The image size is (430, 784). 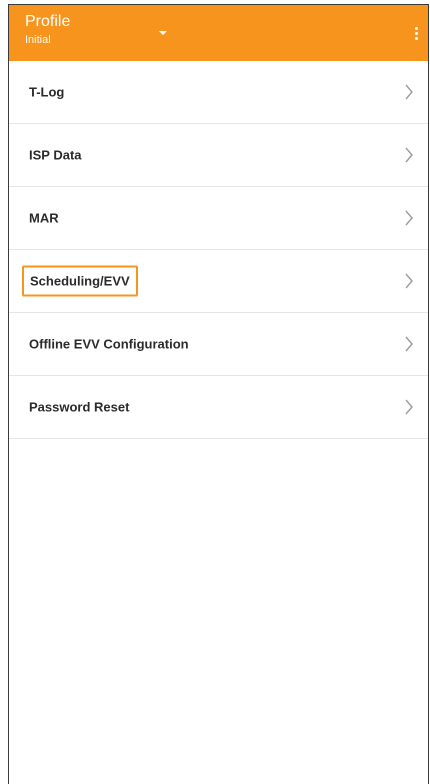 What do you see at coordinates (218, 155) in the screenshot?
I see `menu-item-isp-data: ISP Data` at bounding box center [218, 155].